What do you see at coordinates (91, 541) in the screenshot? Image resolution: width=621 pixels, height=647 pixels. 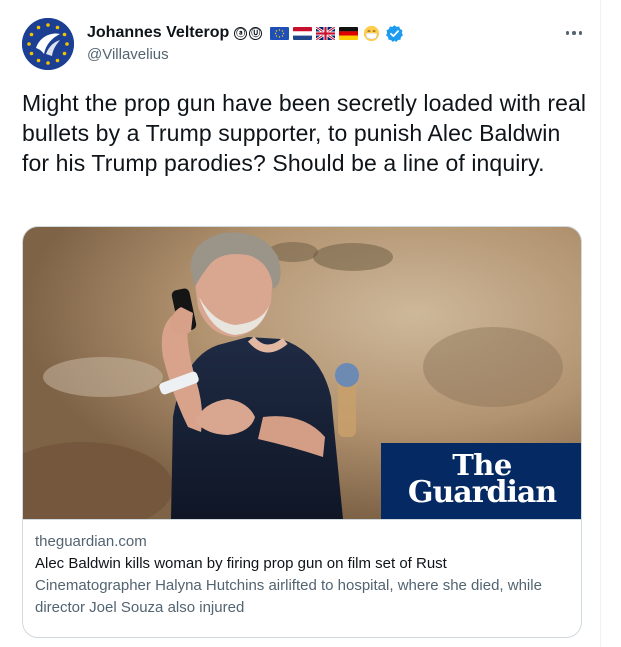 I see `card-domain: theguardian.com` at bounding box center [91, 541].